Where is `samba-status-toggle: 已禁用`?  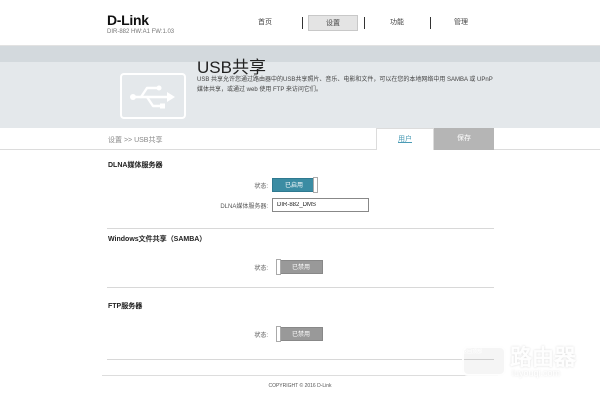 samba-status-toggle: 已禁用 is located at coordinates (299, 267).